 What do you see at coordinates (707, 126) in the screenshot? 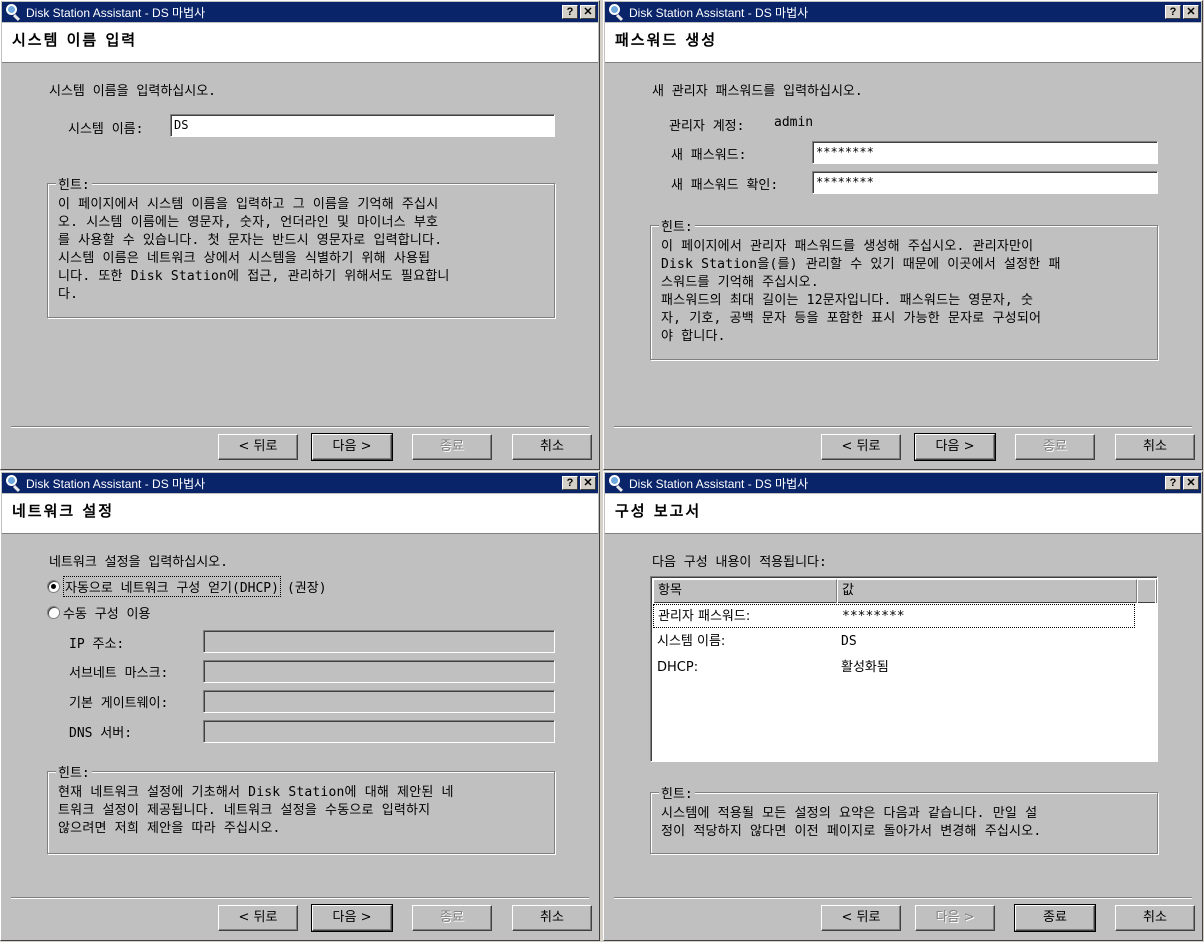
I see `admin-account-label: 관리자 계정:` at bounding box center [707, 126].